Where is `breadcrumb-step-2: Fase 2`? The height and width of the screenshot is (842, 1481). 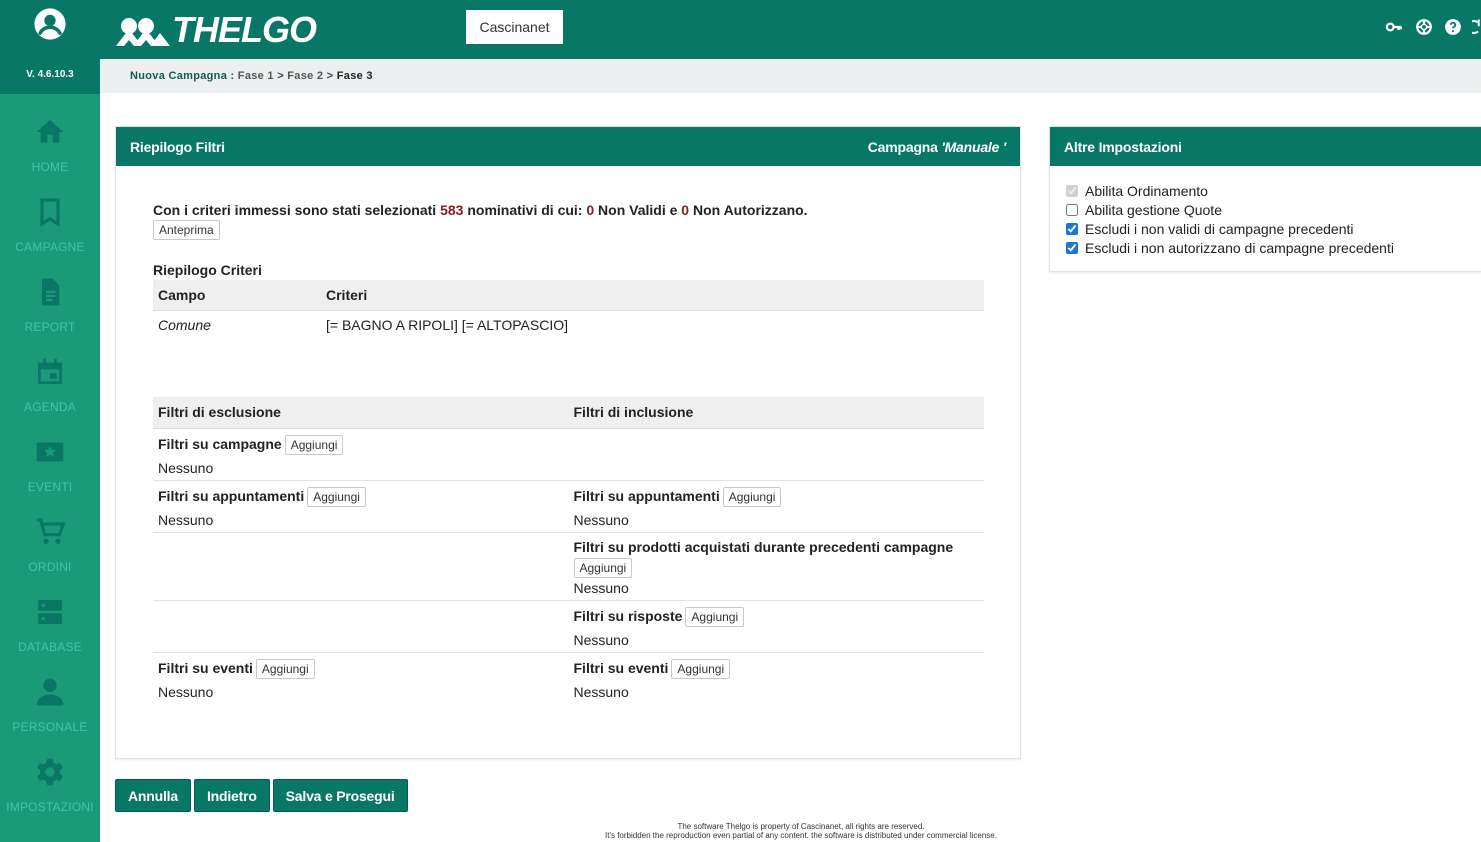 breadcrumb-step-2: Fase 2 is located at coordinates (305, 76).